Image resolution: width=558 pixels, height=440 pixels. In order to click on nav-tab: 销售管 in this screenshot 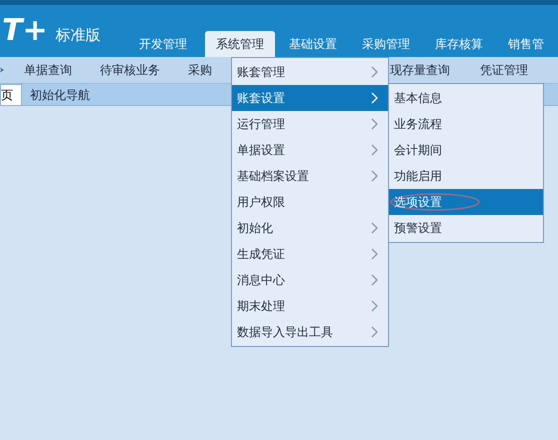, I will do `click(526, 44)`.